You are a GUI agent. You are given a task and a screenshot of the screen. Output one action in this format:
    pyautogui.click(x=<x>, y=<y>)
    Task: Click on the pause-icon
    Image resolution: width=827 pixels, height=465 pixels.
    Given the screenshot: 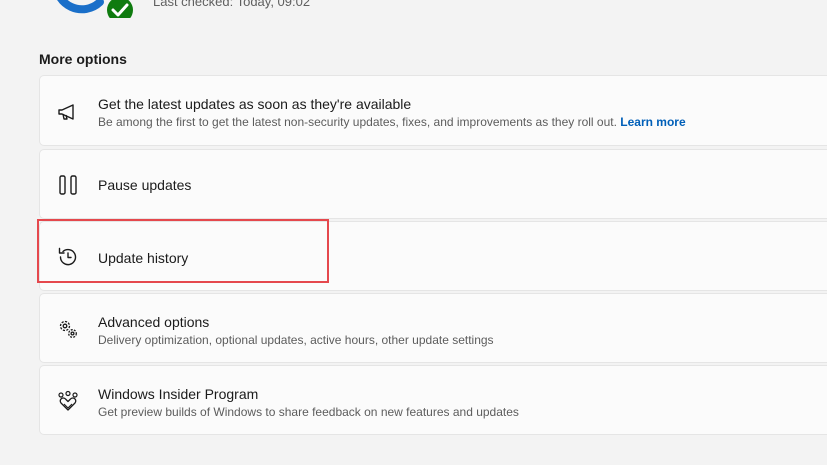 What is the action you would take?
    pyautogui.click(x=68, y=185)
    